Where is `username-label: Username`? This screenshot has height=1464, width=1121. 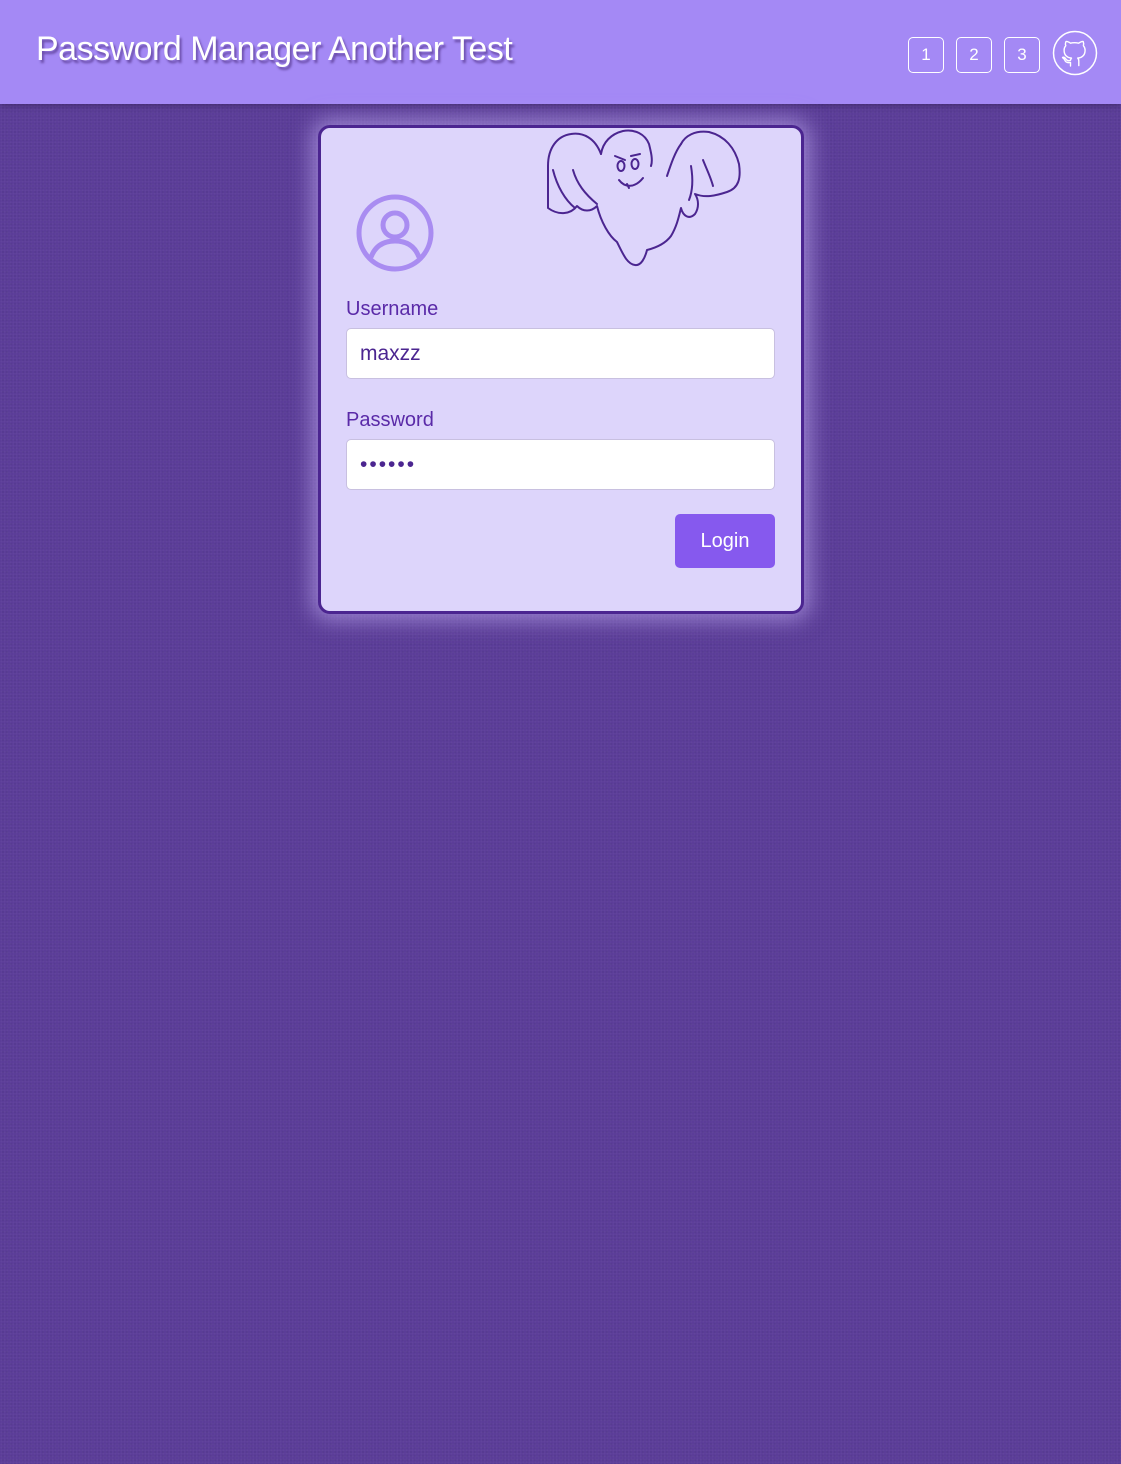 username-label: Username is located at coordinates (392, 309).